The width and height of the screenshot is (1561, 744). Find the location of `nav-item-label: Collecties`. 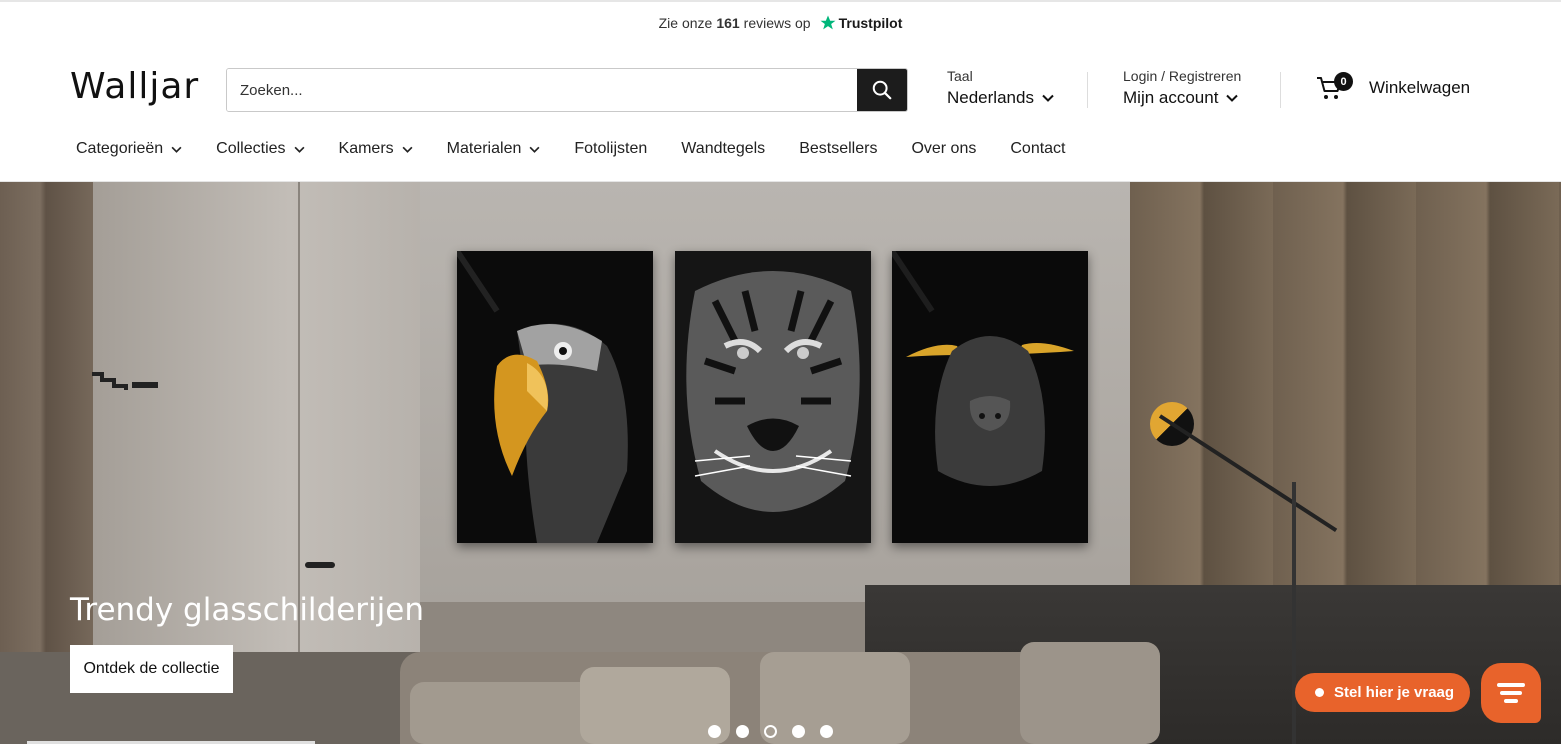

nav-item-label: Collecties is located at coordinates (251, 148).